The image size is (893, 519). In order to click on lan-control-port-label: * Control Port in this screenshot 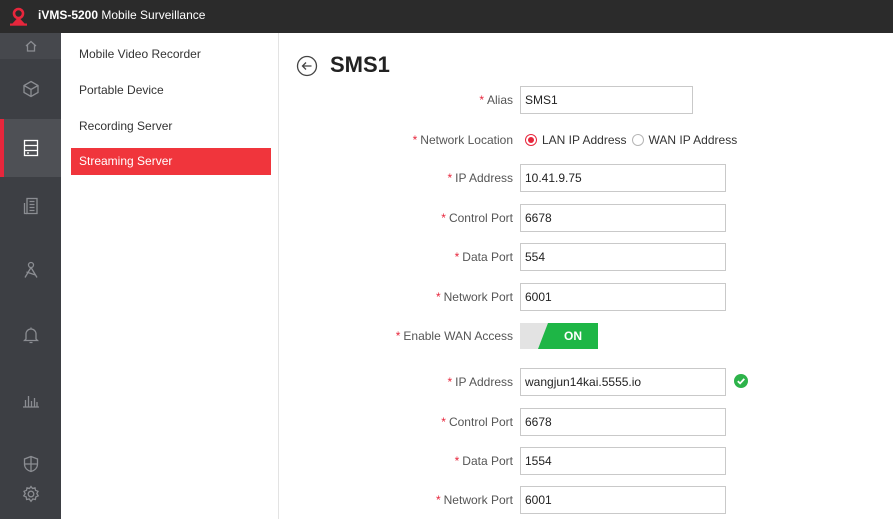, I will do `click(477, 218)`.